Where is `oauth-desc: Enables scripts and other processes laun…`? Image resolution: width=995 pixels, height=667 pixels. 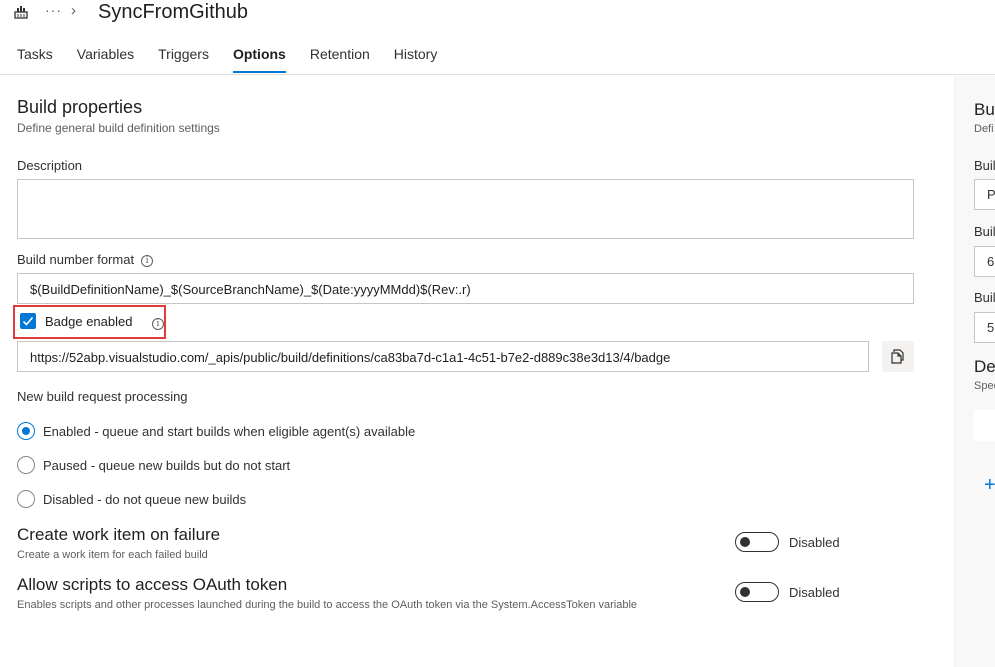 oauth-desc: Enables scripts and other processes laun… is located at coordinates (327, 605).